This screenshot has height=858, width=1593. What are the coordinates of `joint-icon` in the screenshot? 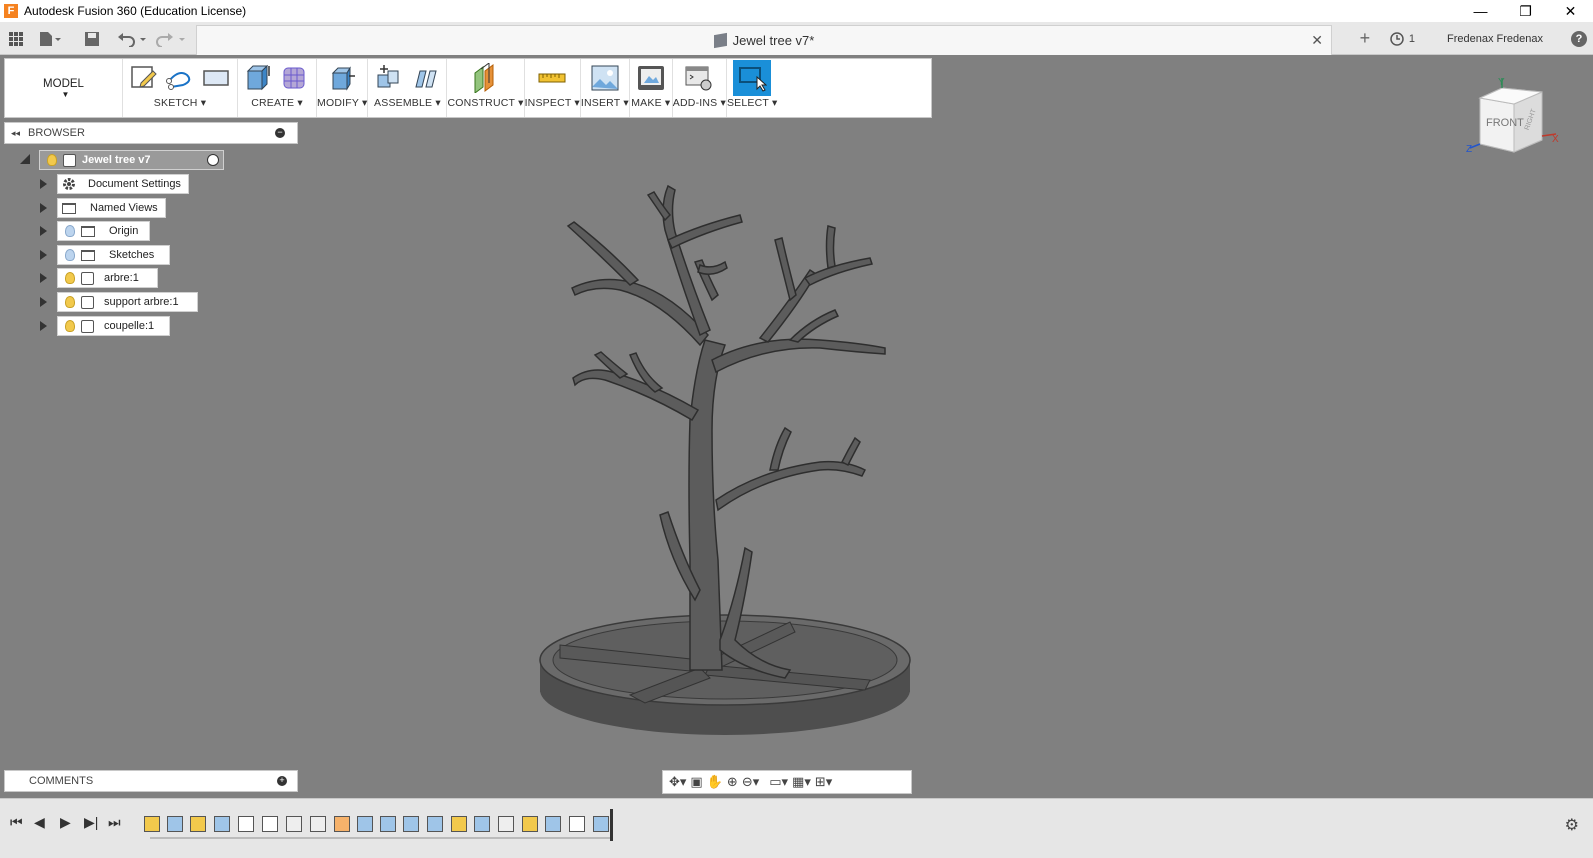 It's located at (425, 78).